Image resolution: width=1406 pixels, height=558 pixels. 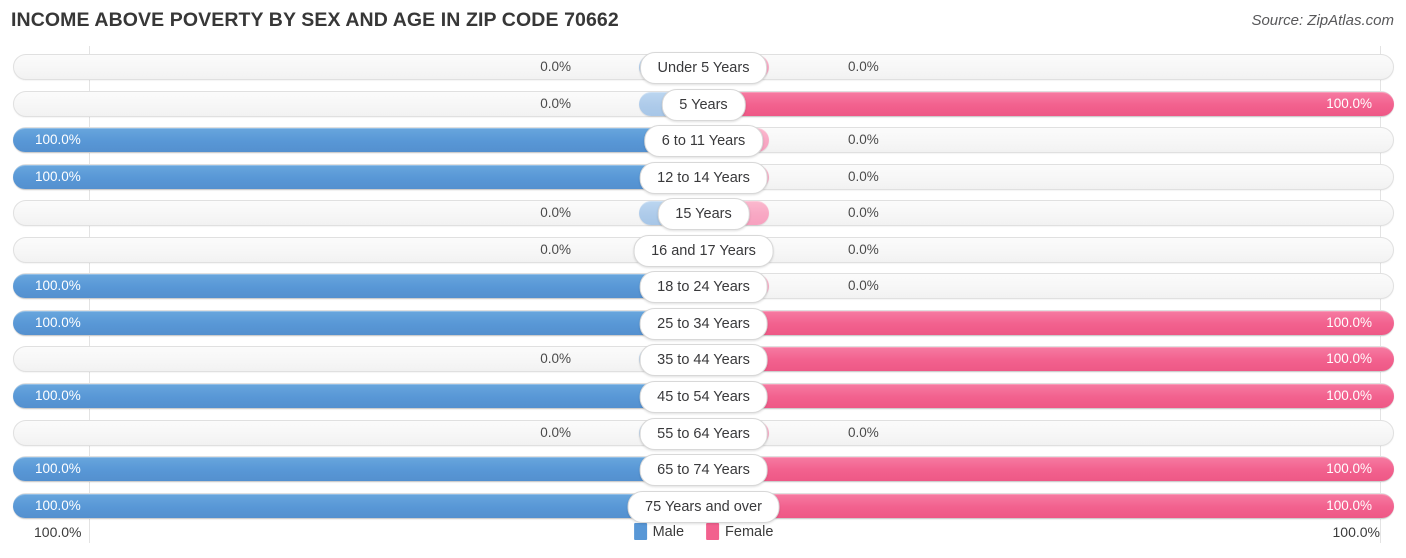 I want to click on chart-row: 100.0% 100.0% 25 to 34 Years, so click(x=703, y=323).